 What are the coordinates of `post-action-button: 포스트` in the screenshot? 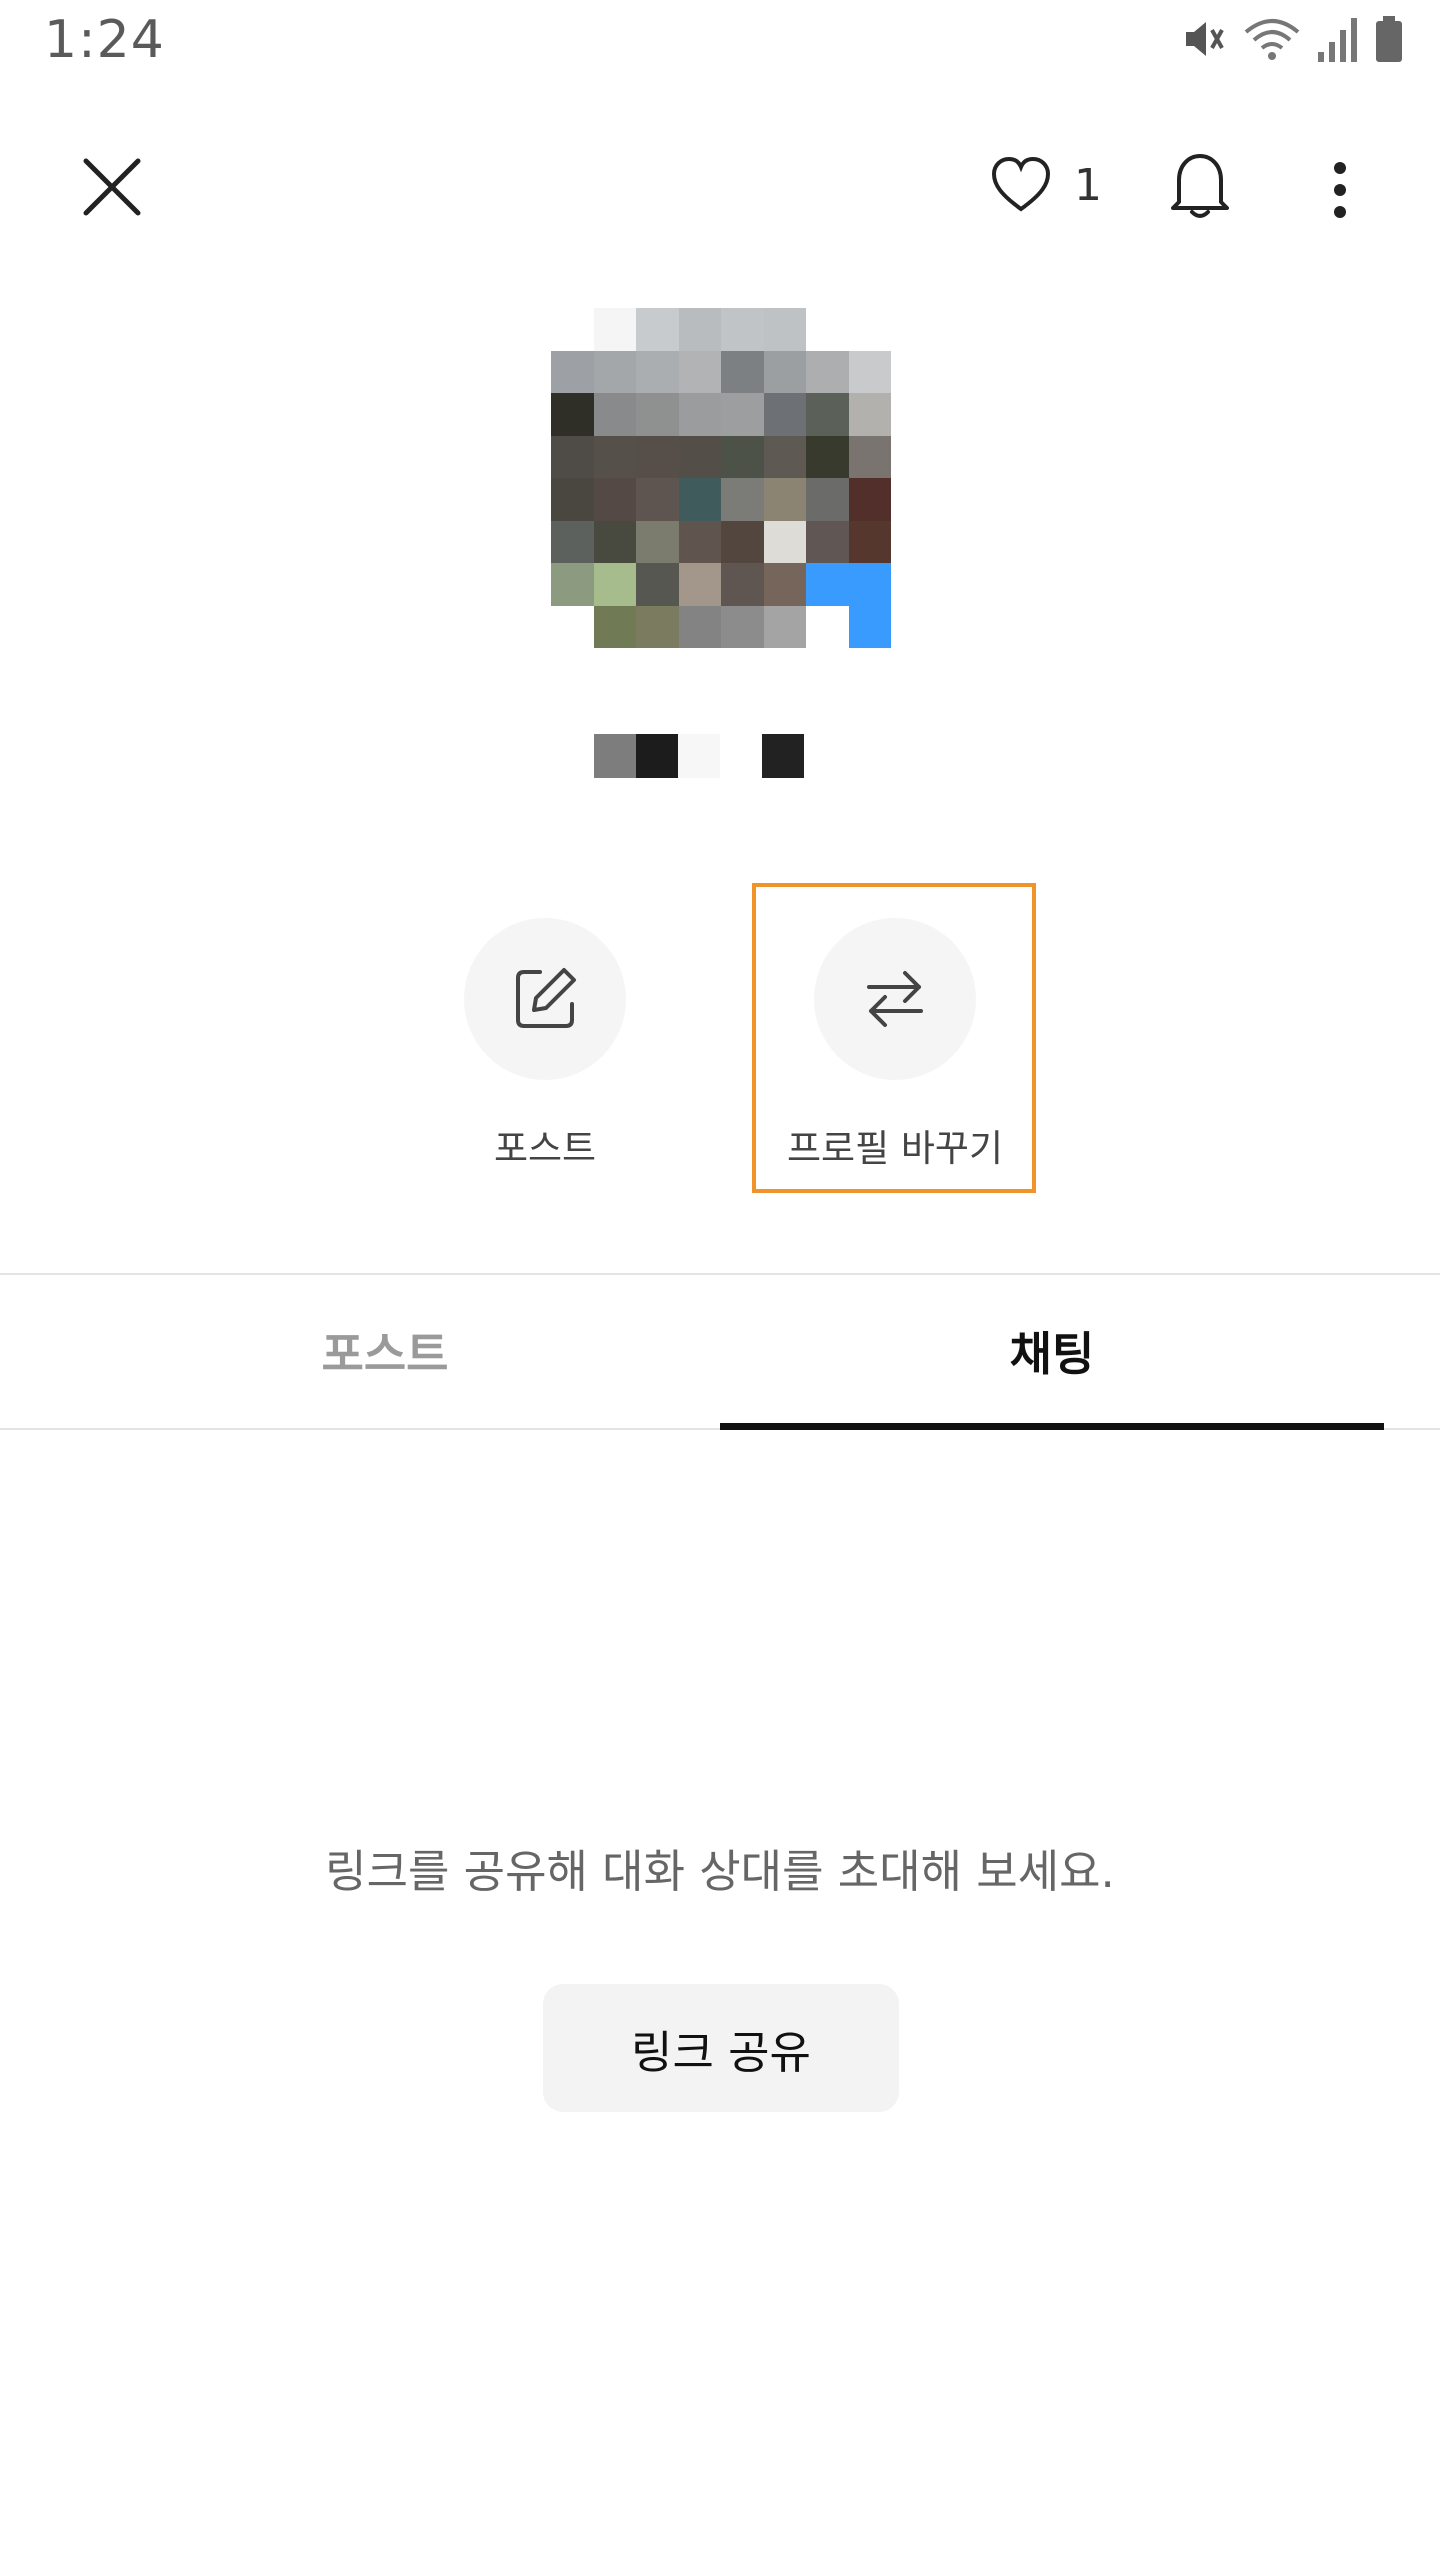 It's located at (545, 1045).